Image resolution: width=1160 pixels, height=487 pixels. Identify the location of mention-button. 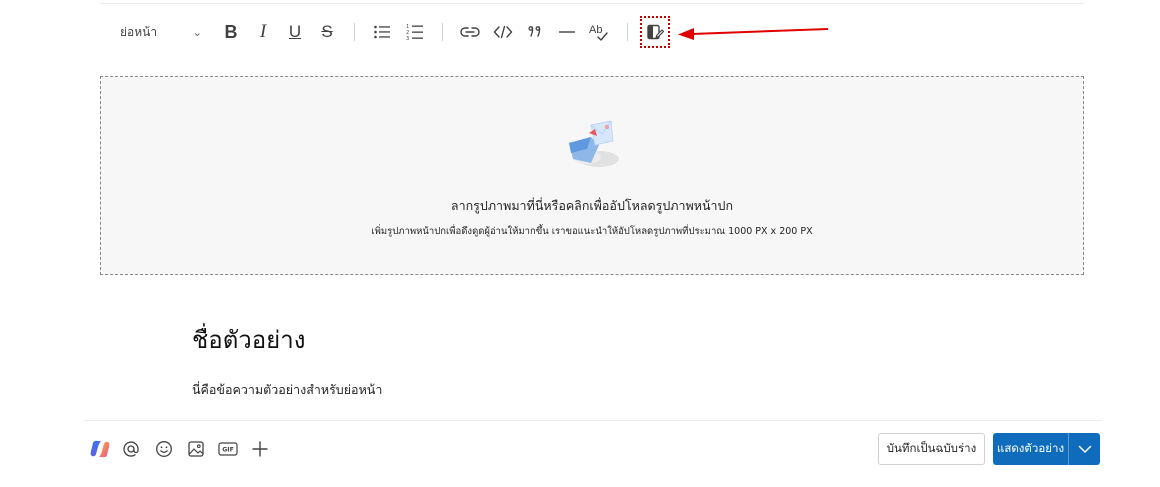
(131, 449).